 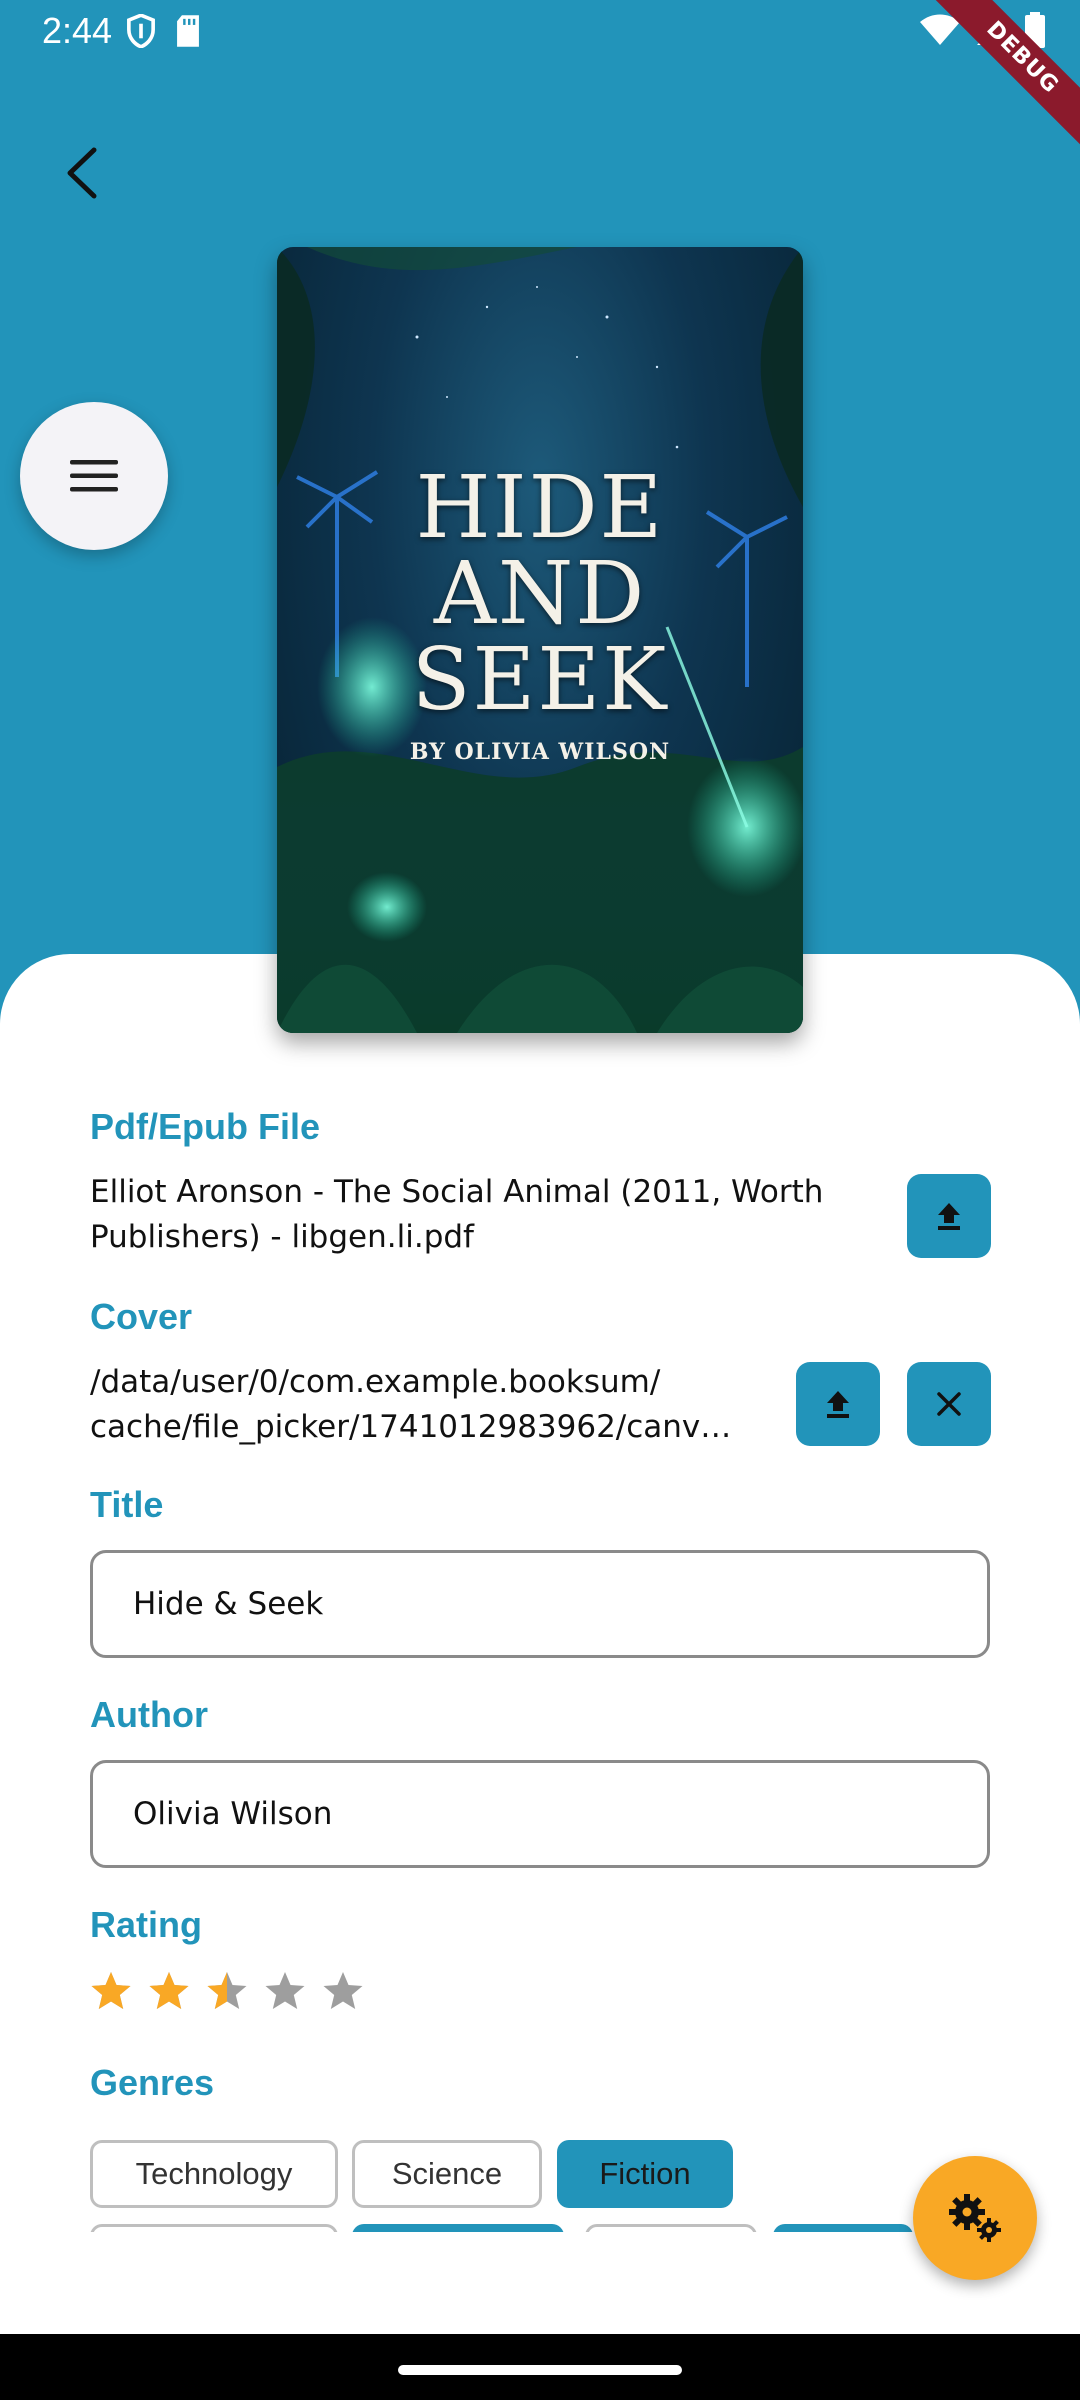 I want to click on title-label: Title, so click(x=127, y=1504).